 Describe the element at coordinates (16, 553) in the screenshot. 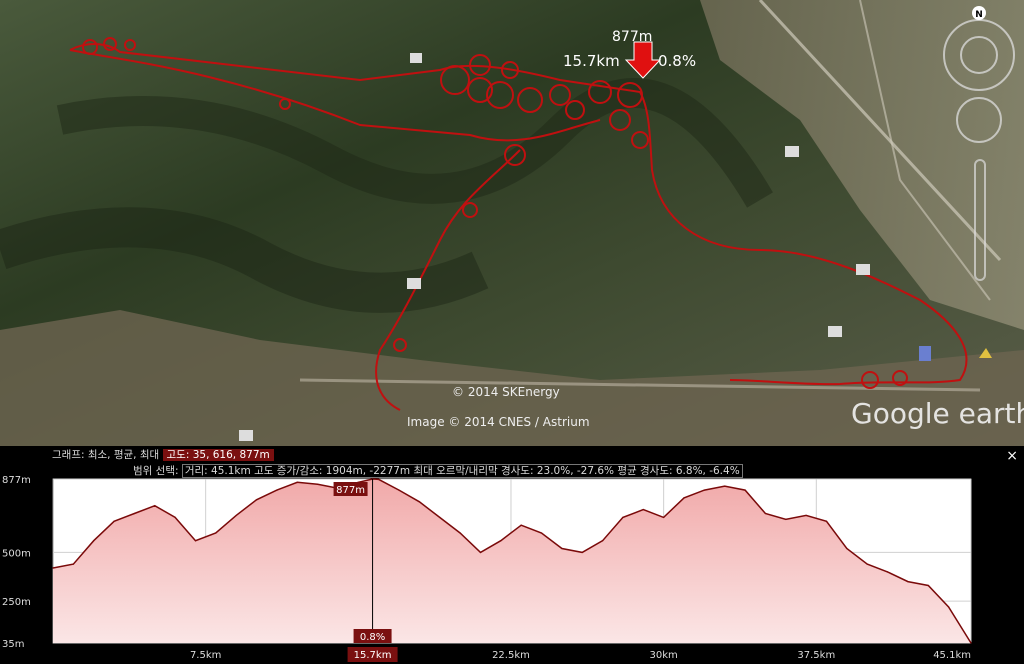

I see `y-tick-label: 500m` at that location.